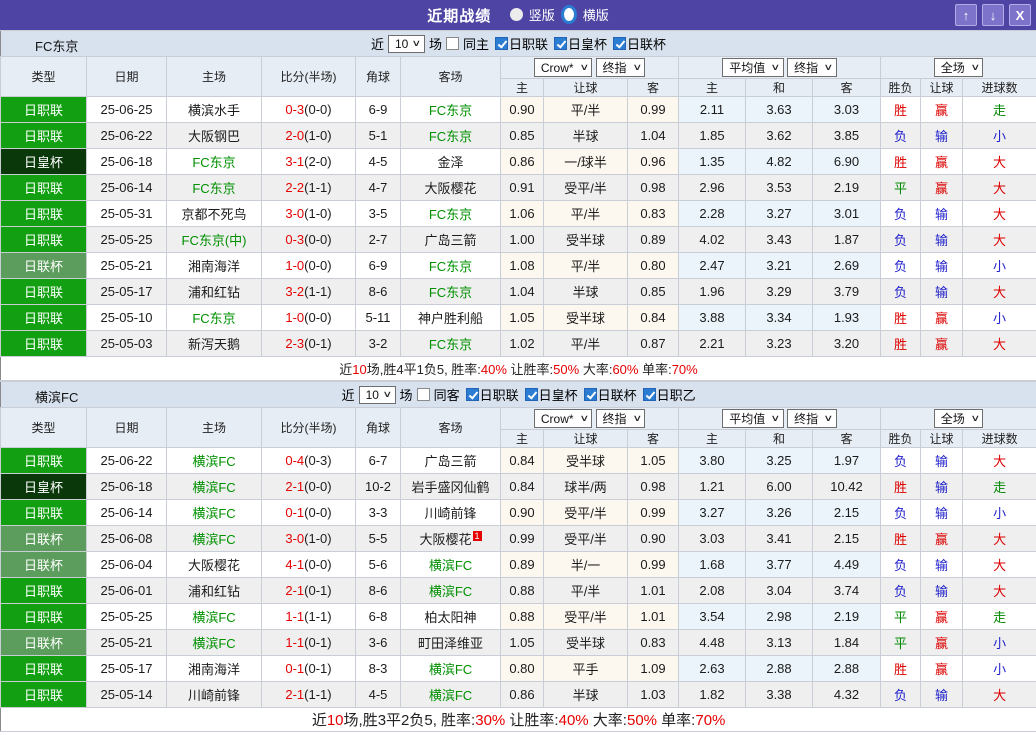  What do you see at coordinates (712, 616) in the screenshot?
I see `avg-home-odds: 3.54` at bounding box center [712, 616].